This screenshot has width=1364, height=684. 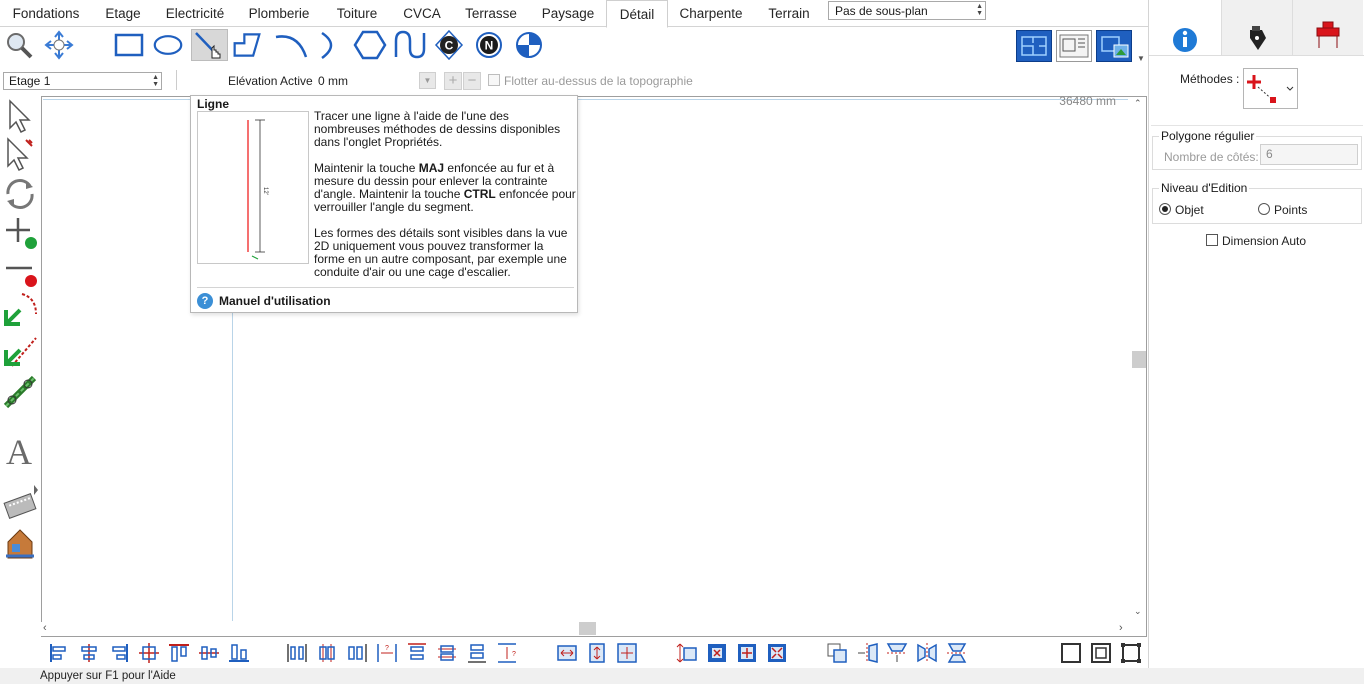 What do you see at coordinates (123, 13) in the screenshot?
I see `tab-etage: Etage` at bounding box center [123, 13].